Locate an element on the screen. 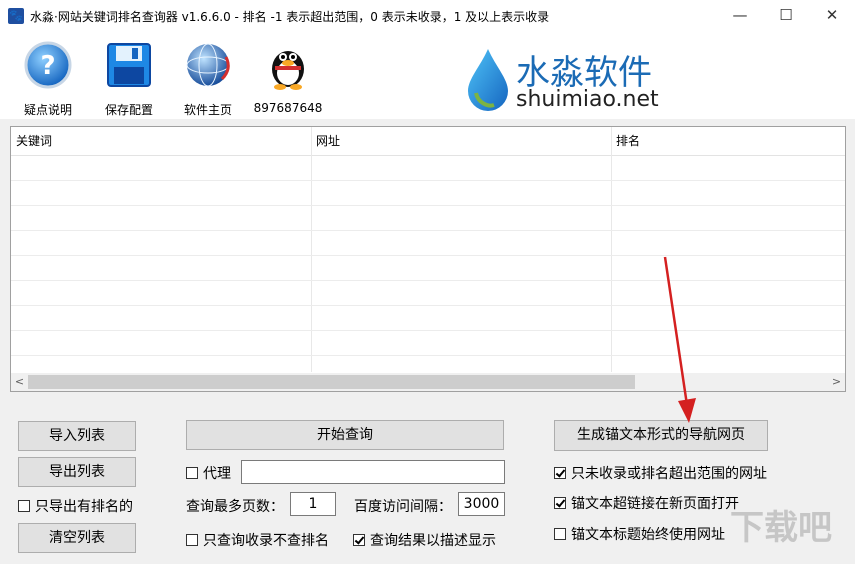  table-header: 关键词 网址 排名 is located at coordinates (428, 141).